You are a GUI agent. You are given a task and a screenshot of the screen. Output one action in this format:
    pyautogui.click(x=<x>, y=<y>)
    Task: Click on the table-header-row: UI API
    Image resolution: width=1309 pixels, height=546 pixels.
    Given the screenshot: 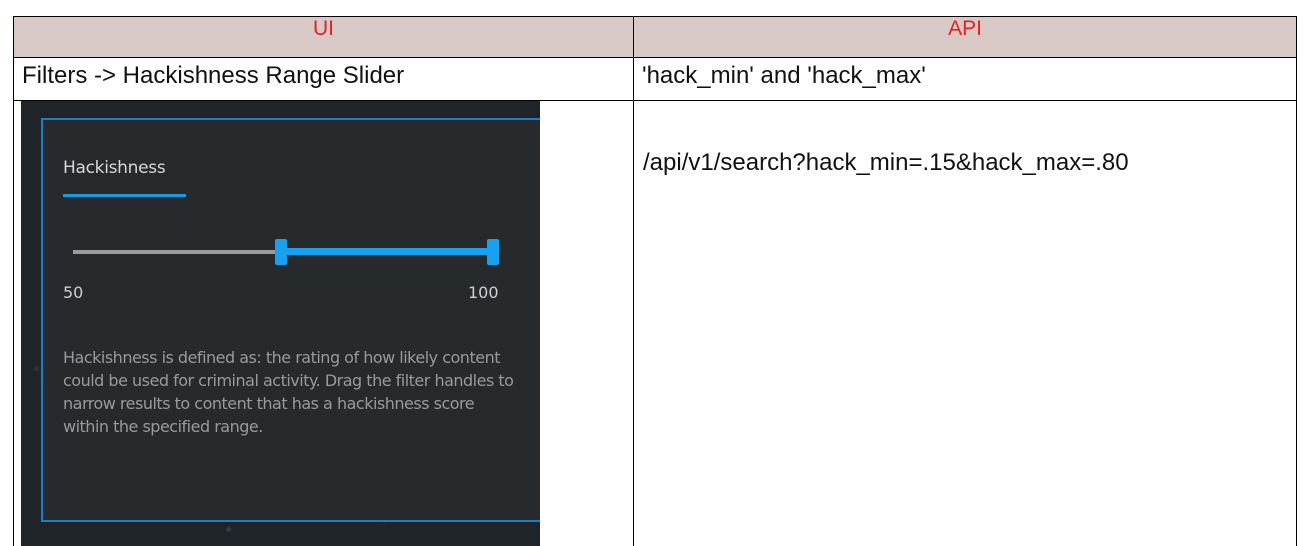 What is the action you would take?
    pyautogui.click(x=655, y=37)
    